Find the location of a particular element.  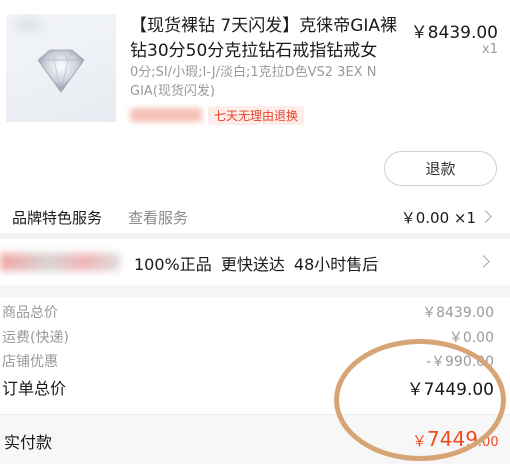

summary-value: -￥990.00 is located at coordinates (459, 362).